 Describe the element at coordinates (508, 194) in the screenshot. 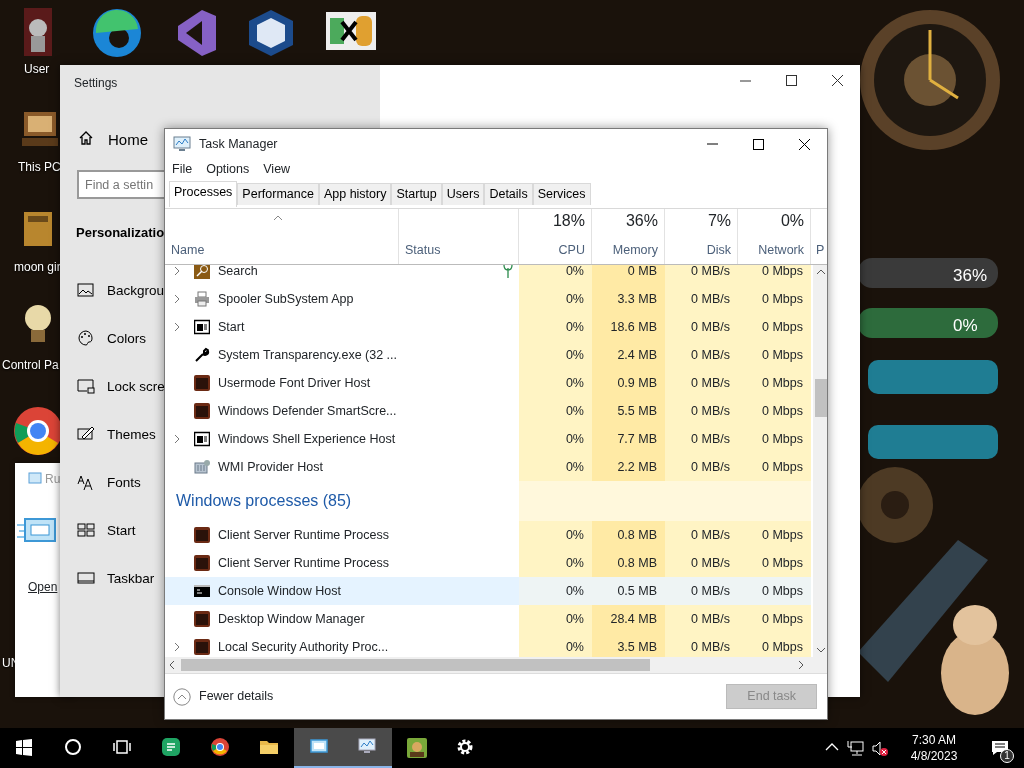

I see `tab: Details` at that location.